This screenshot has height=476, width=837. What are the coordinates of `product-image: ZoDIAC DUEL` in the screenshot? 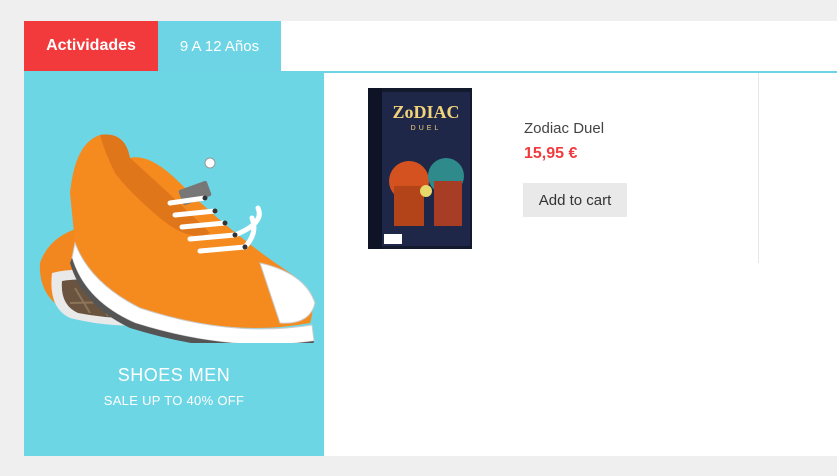 It's located at (420, 168).